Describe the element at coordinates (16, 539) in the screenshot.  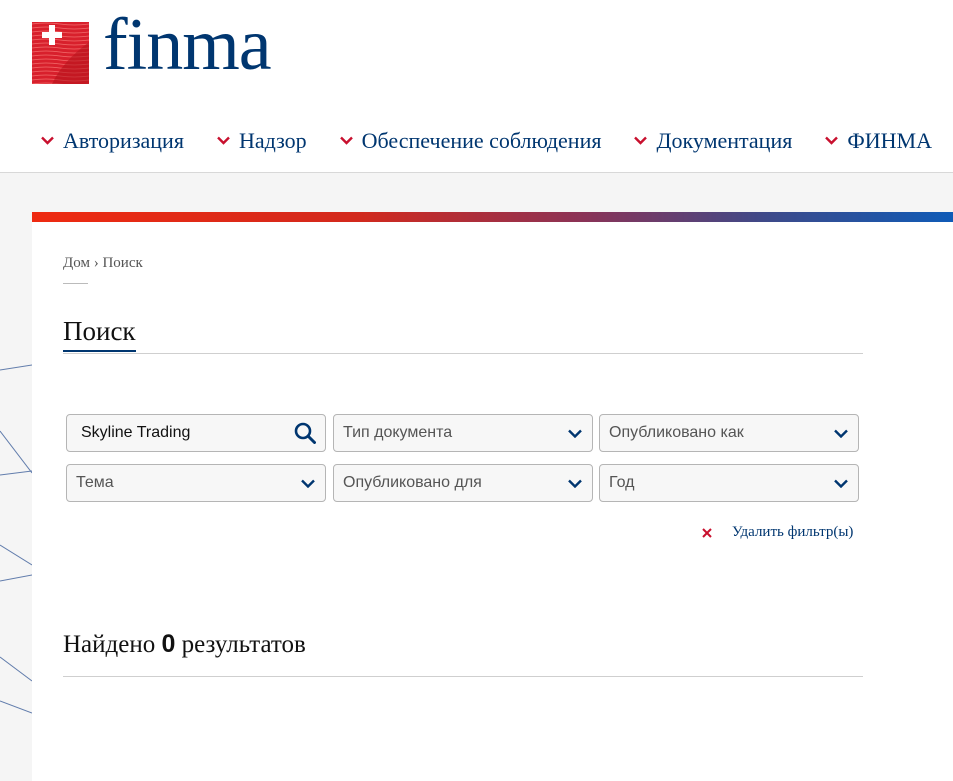
I see `decorative-network-lines` at that location.